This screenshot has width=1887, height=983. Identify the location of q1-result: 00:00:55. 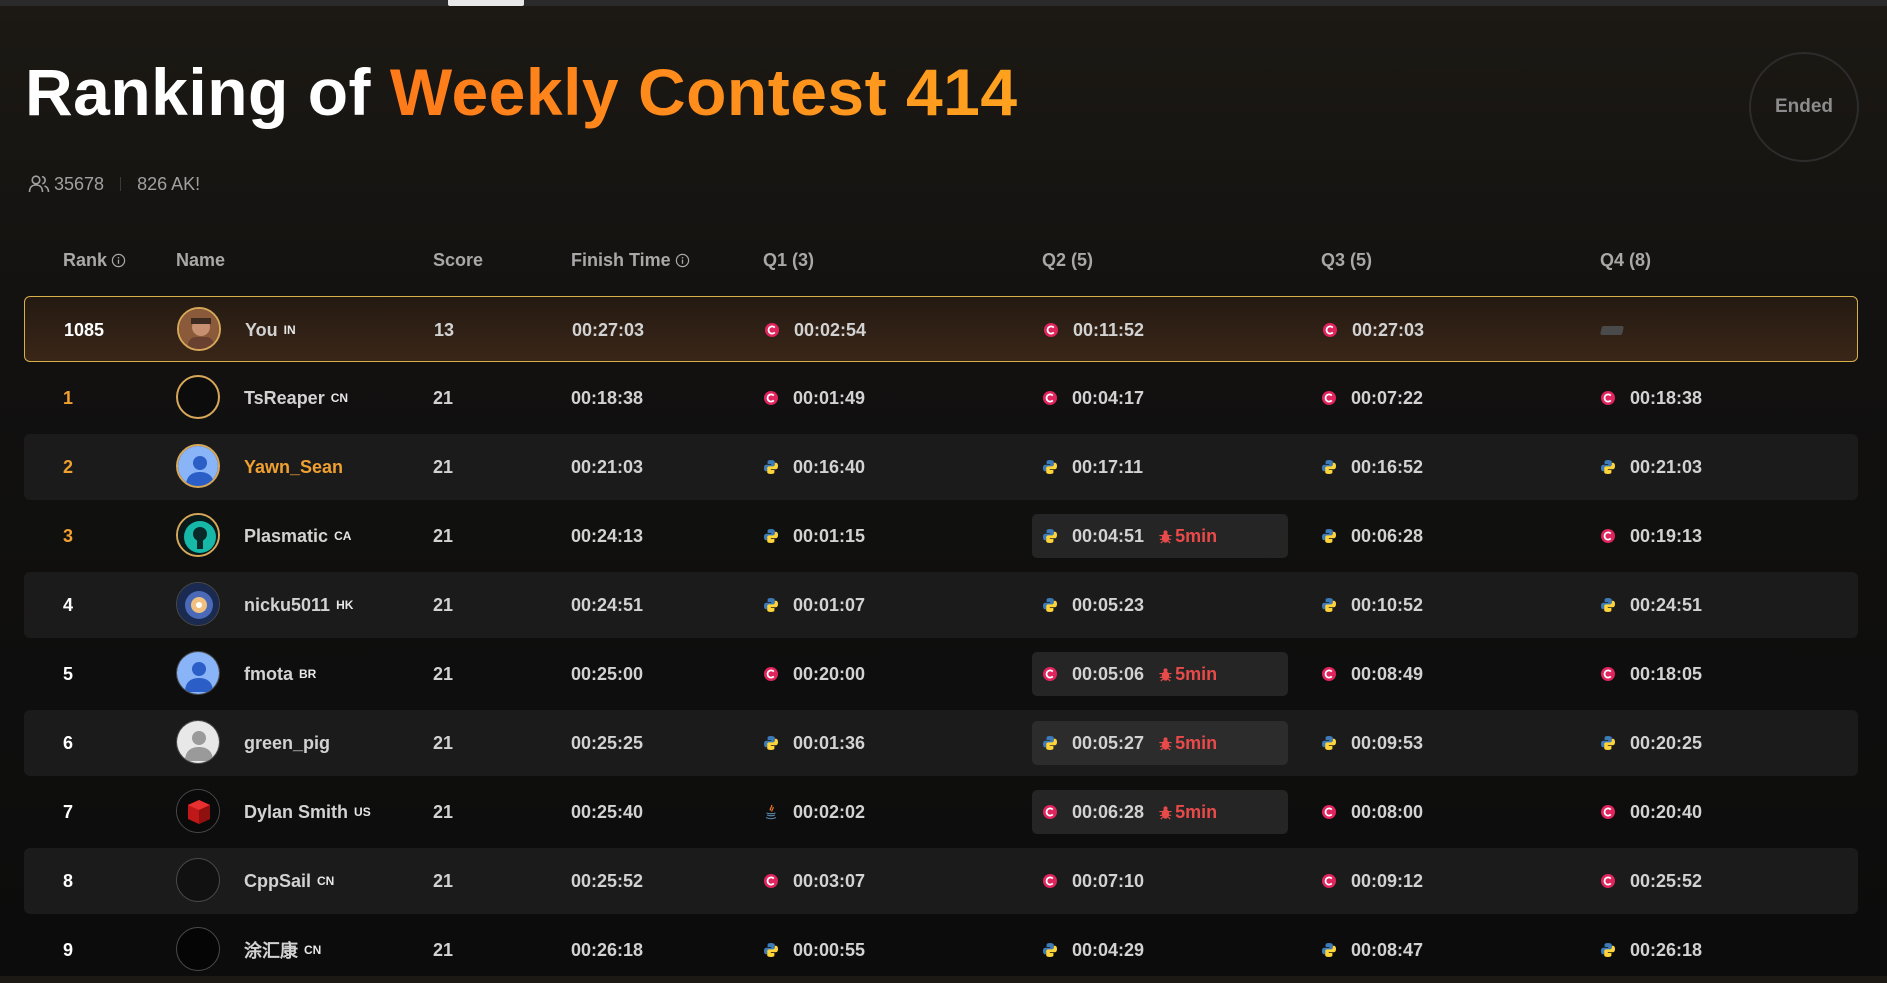
(809, 950).